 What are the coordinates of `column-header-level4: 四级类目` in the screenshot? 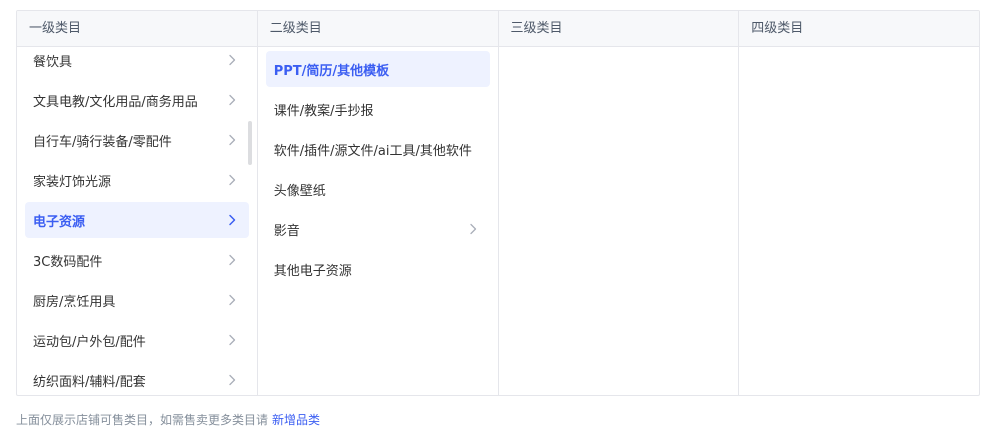 It's located at (859, 29).